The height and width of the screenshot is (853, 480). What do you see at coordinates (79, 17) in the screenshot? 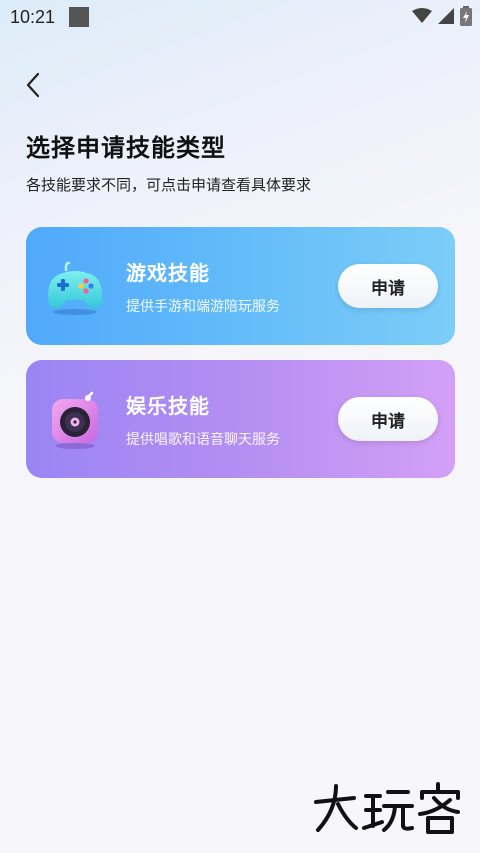
I see `notification-square-icon` at bounding box center [79, 17].